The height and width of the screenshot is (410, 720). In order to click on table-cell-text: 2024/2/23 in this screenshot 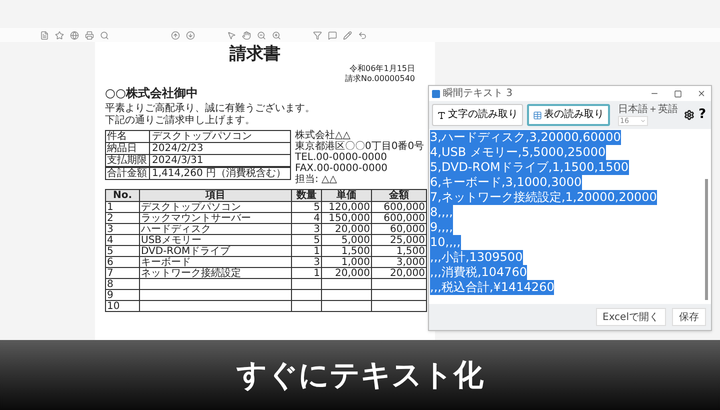, I will do `click(177, 148)`.